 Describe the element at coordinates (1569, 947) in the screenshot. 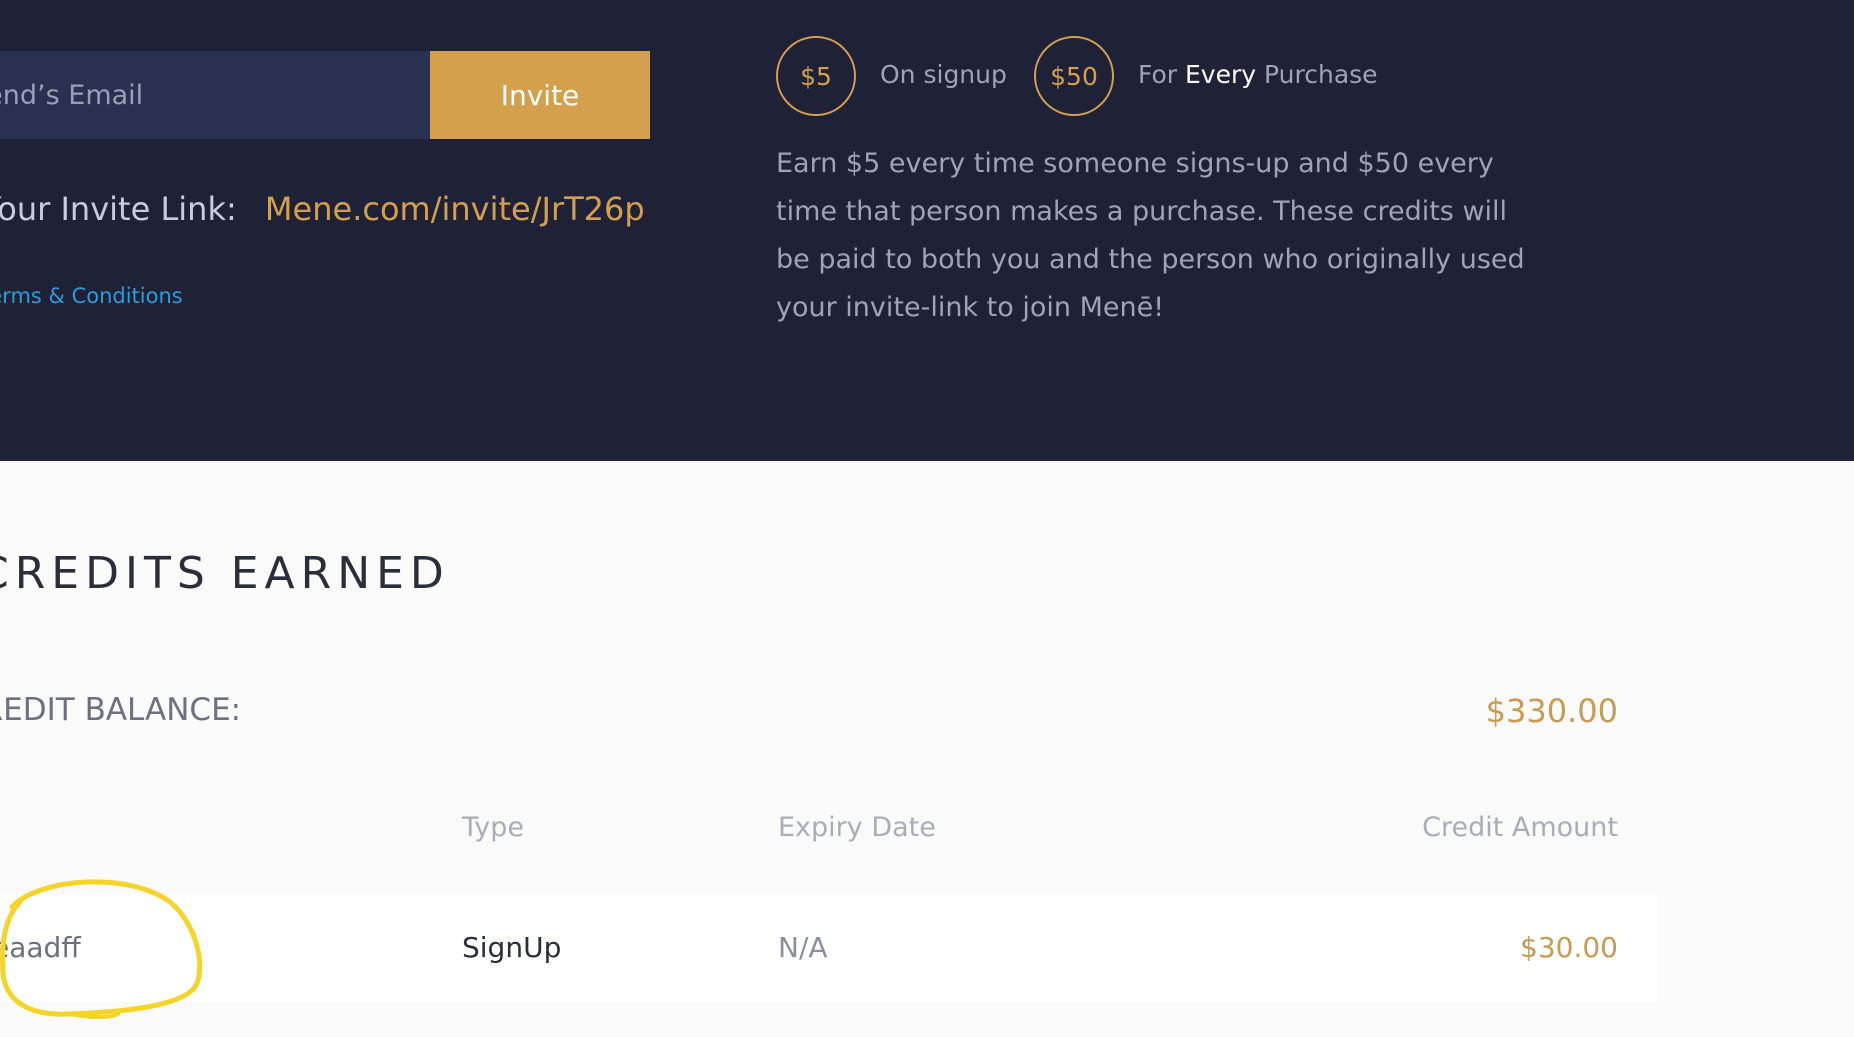

I see `credit-amount-cell: $30.00` at that location.